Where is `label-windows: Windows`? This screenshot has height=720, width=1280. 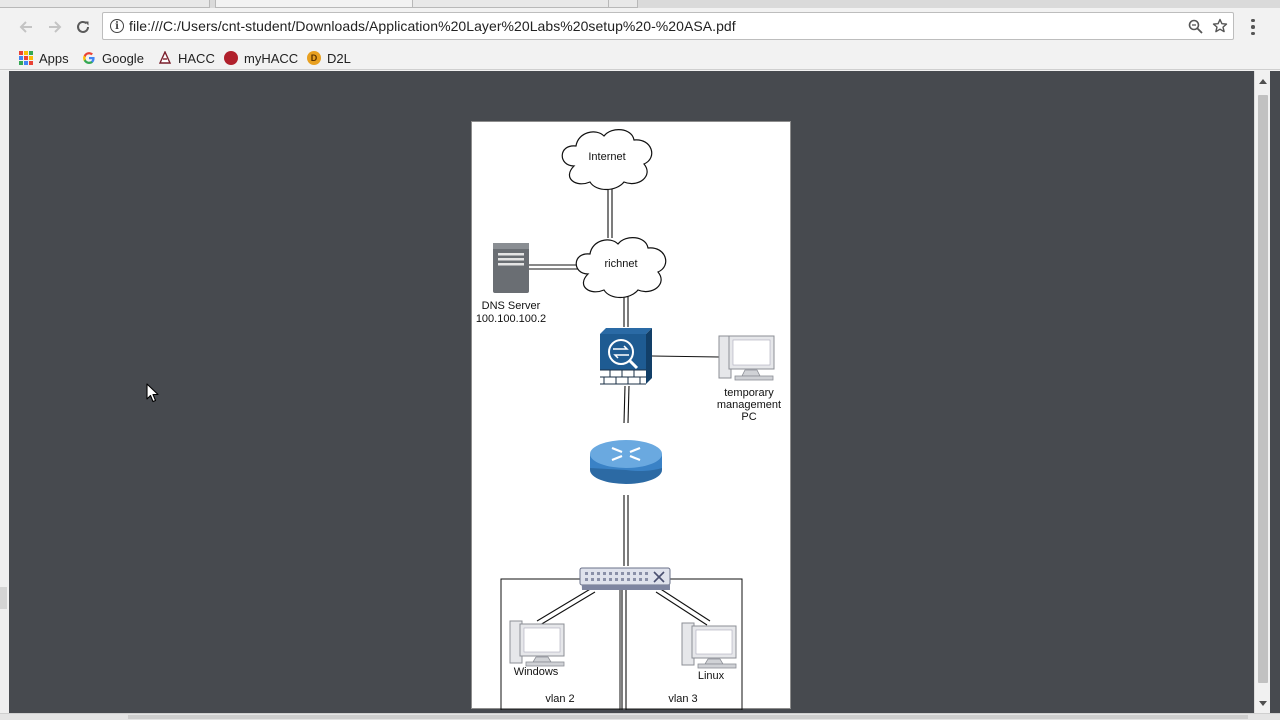 label-windows: Windows is located at coordinates (536, 672).